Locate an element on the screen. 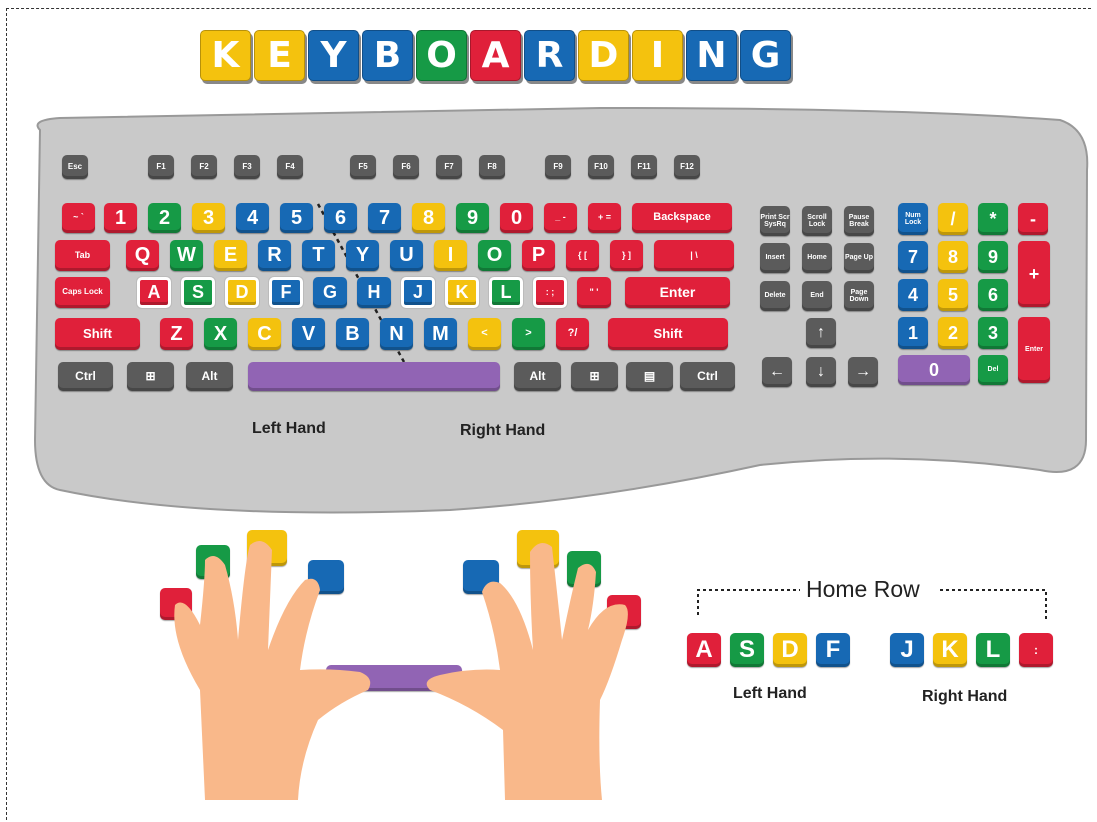 Image resolution: width=1097 pixels, height=822 pixels. right-hand is located at coordinates (527, 671).